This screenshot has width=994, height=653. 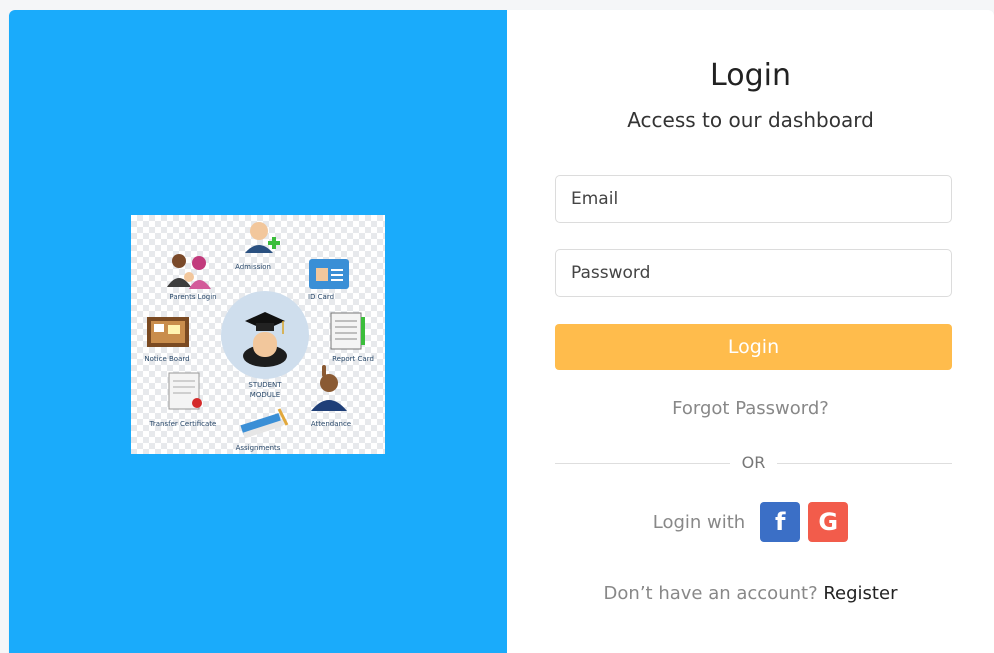 I want to click on center-label-2: MODULE, so click(x=265, y=395).